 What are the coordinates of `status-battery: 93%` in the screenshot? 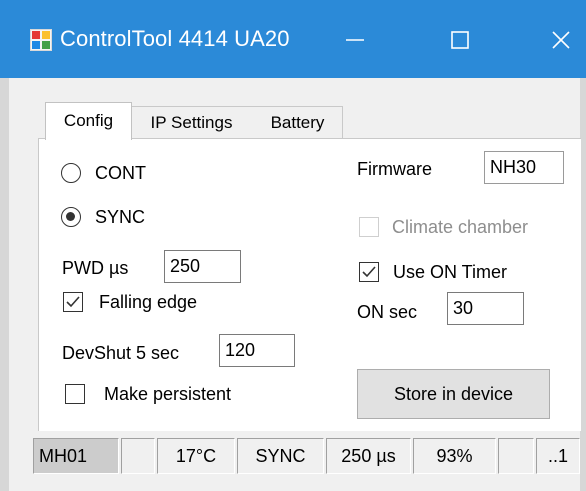 It's located at (454, 456).